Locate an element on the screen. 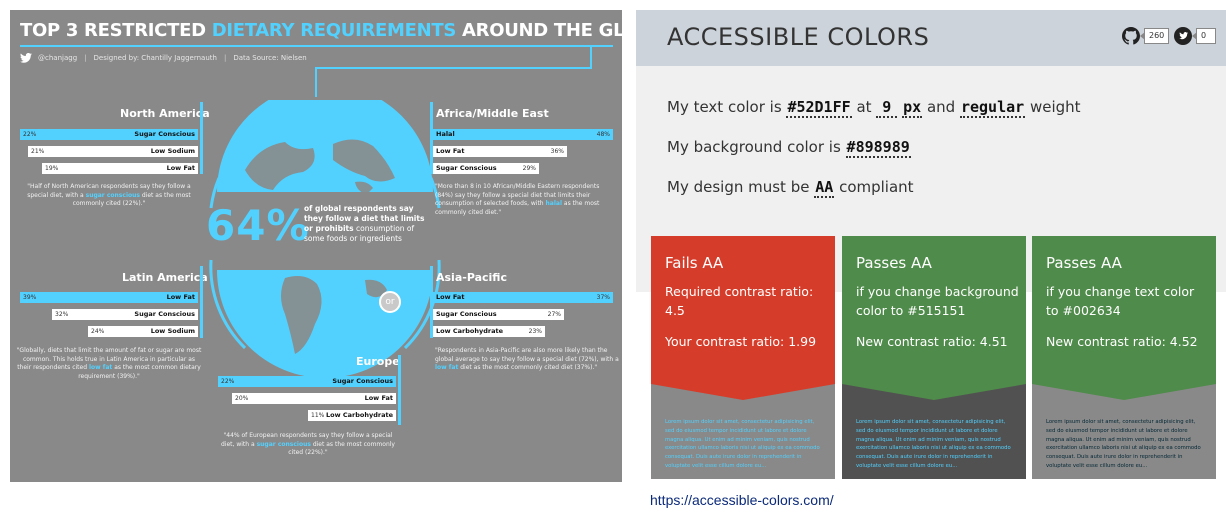 Image resolution: width=1226 pixels, height=523 pixels. twitter-button: 0 is located at coordinates (1195, 36).